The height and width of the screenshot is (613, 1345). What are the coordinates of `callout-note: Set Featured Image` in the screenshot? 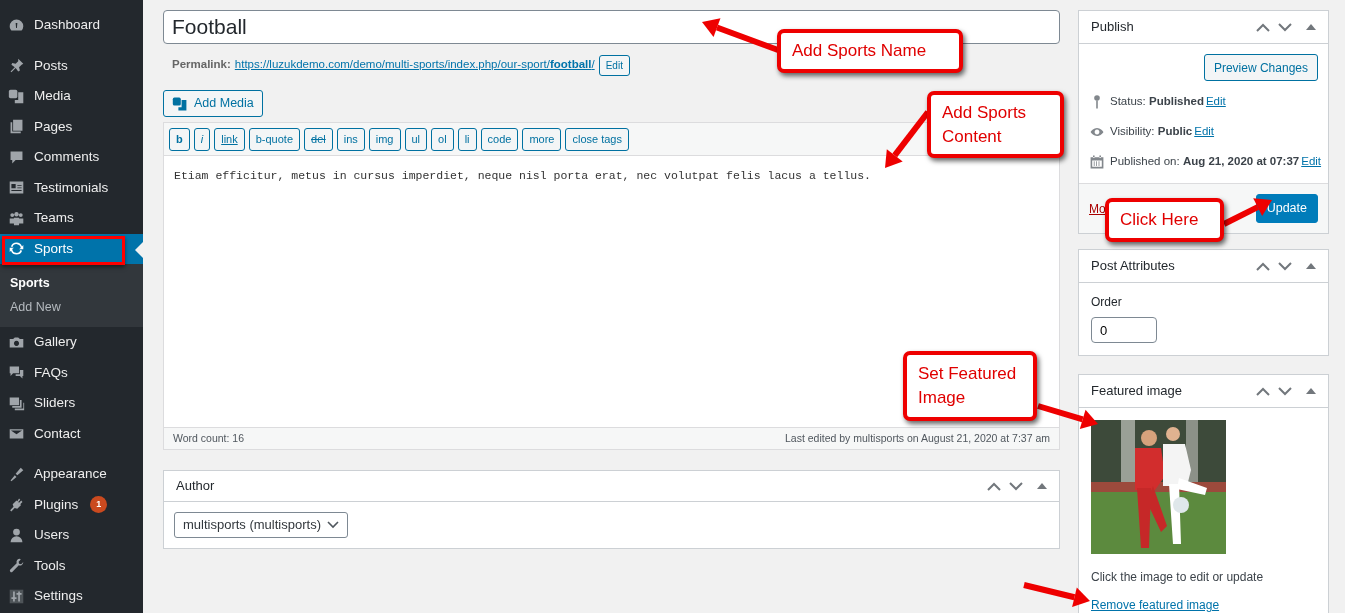 It's located at (970, 386).